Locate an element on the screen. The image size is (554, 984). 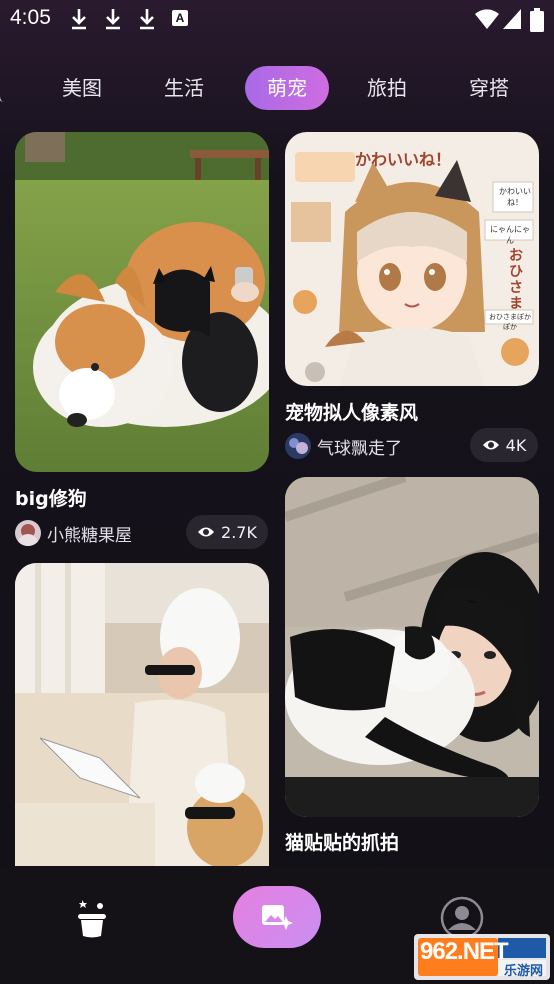
author-name: 气球飘走了 is located at coordinates (359, 448).